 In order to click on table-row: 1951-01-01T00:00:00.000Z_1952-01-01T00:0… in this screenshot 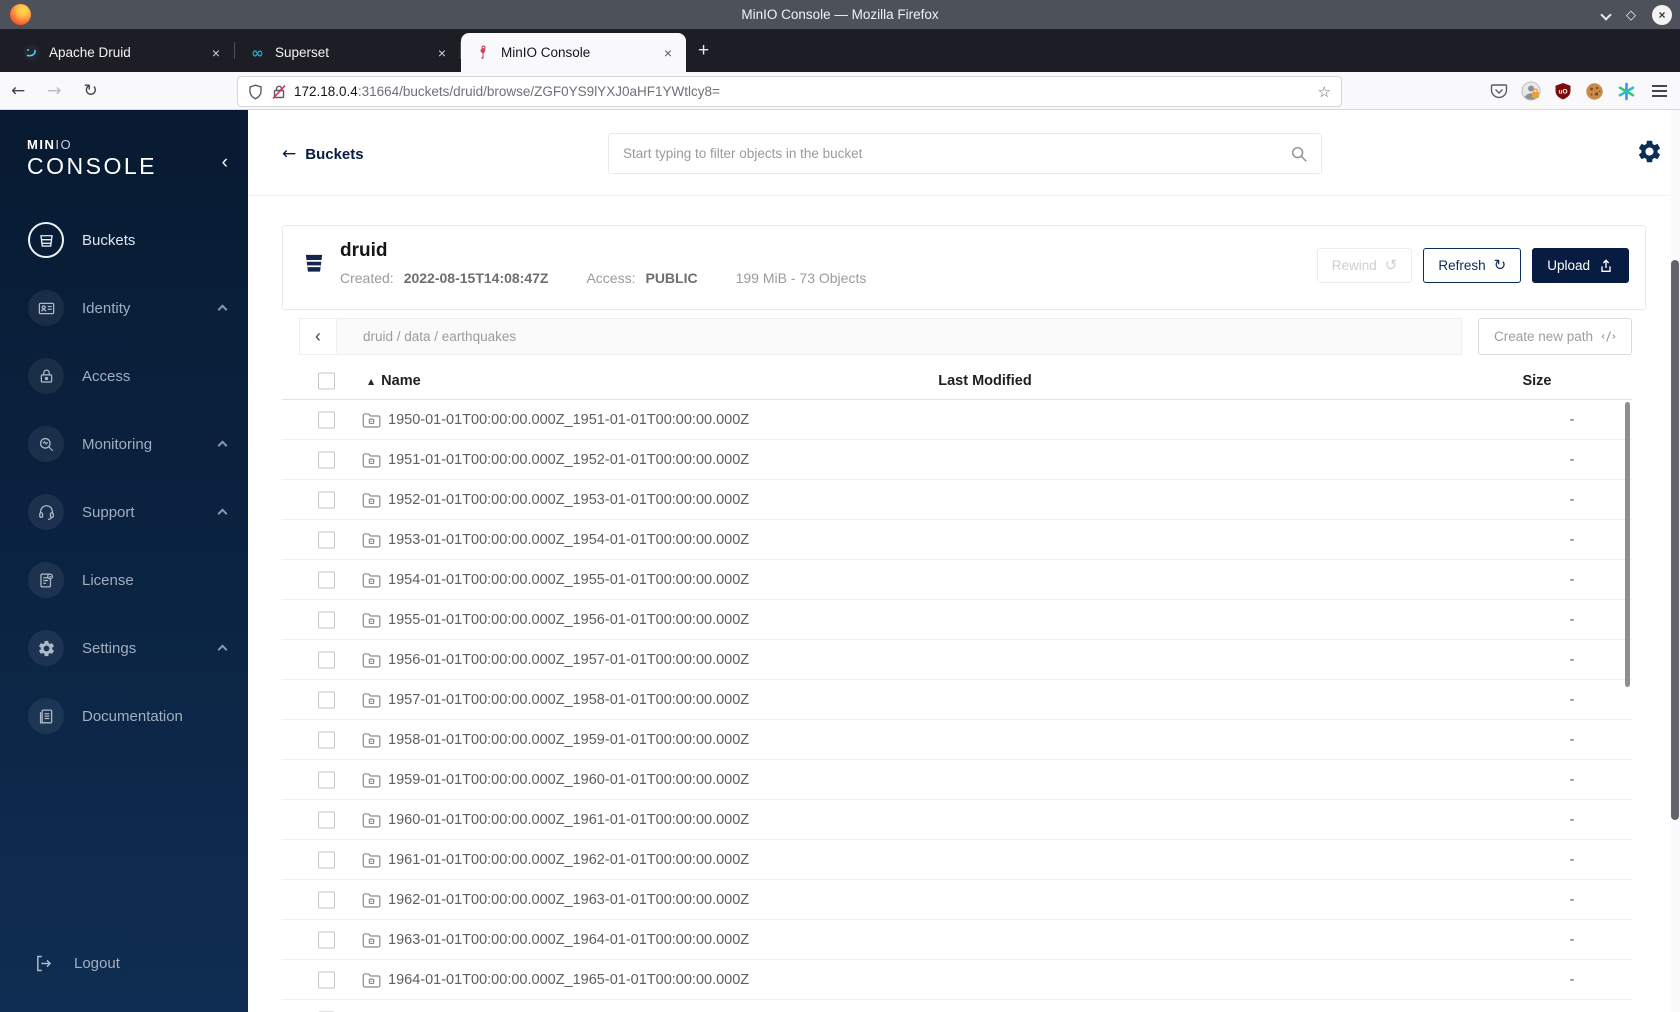, I will do `click(957, 460)`.